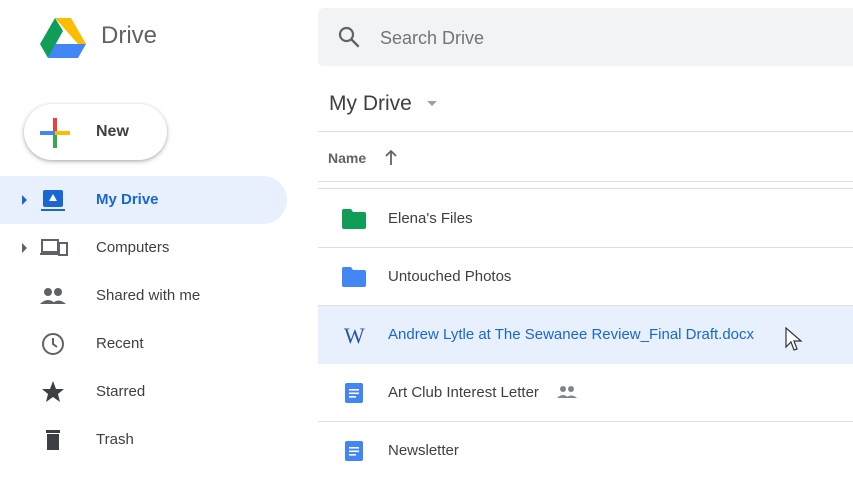 The height and width of the screenshot is (479, 853). I want to click on page-title: My Drive, so click(370, 104).